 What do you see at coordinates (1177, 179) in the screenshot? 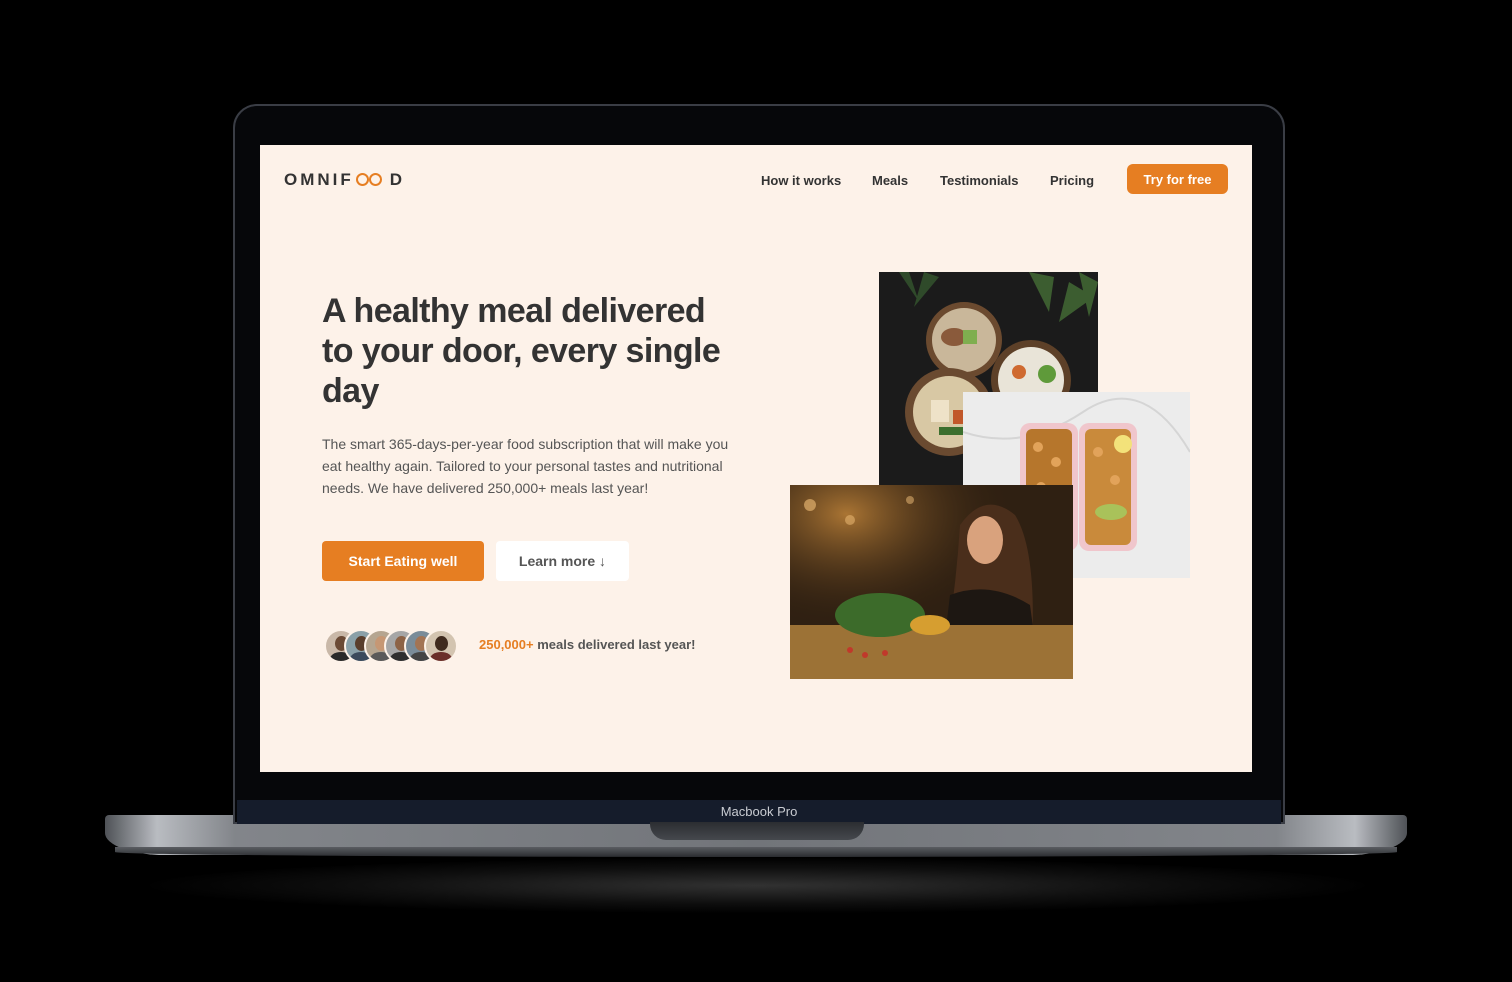
I see `try-for-free-button: Try for free` at bounding box center [1177, 179].